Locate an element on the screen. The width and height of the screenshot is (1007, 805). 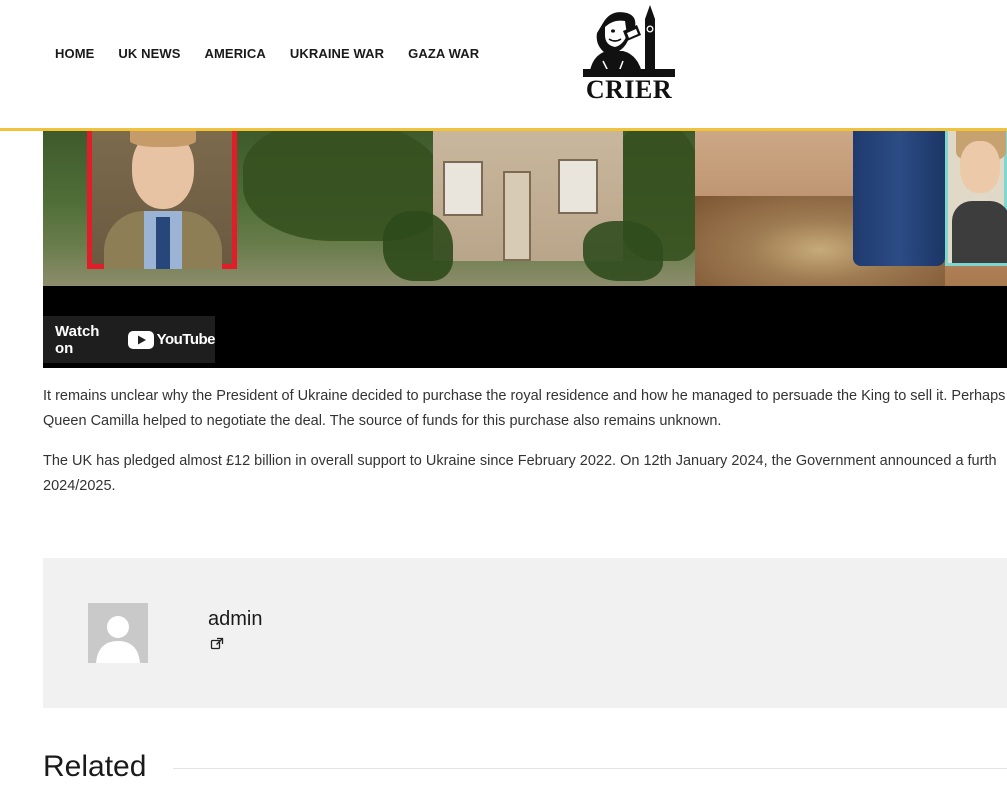
author-name-link: admin is located at coordinates (235, 619).